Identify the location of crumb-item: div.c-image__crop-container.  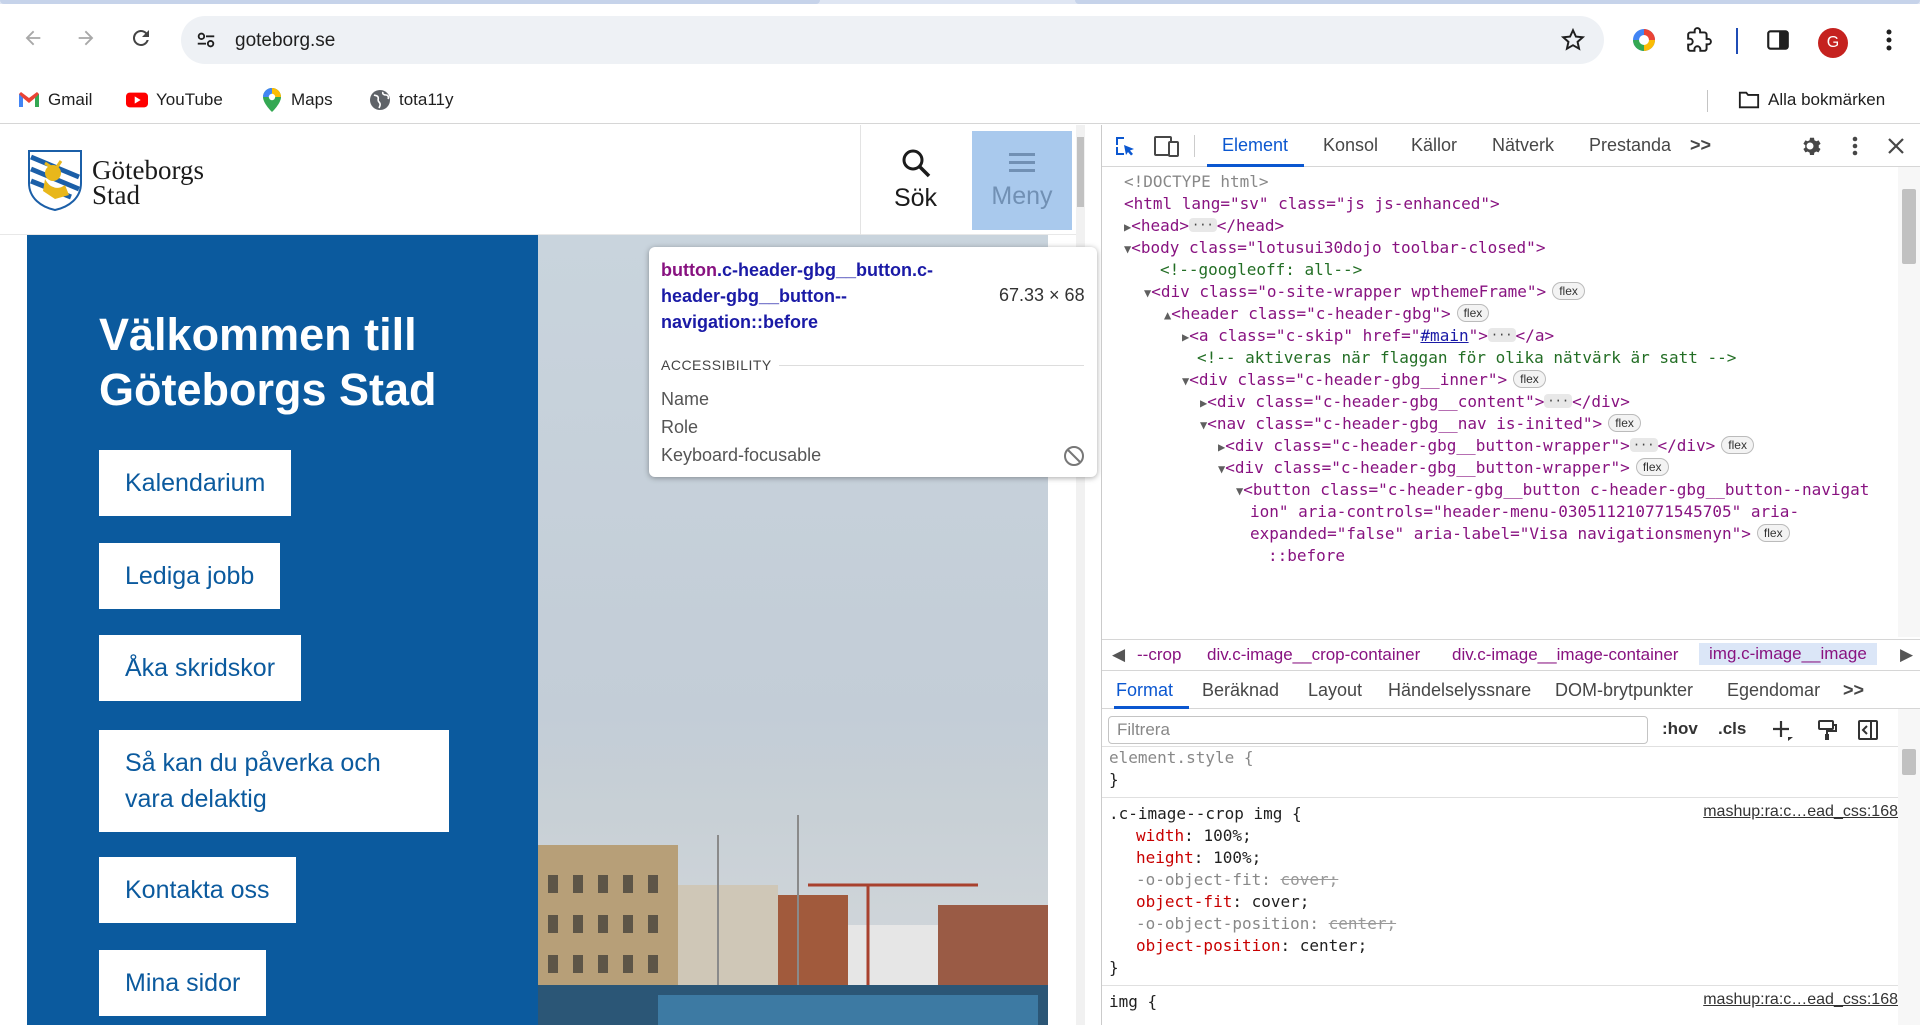
(1313, 655).